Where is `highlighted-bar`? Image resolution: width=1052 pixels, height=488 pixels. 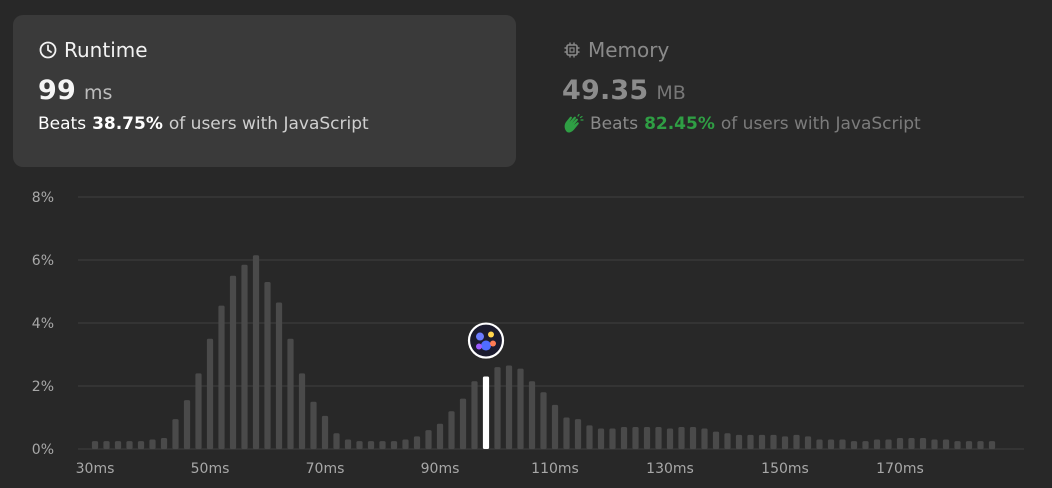
highlighted-bar is located at coordinates (486, 412).